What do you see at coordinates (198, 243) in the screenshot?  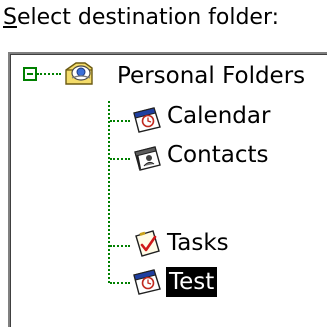 I see `tree-item-label: Tasks` at bounding box center [198, 243].